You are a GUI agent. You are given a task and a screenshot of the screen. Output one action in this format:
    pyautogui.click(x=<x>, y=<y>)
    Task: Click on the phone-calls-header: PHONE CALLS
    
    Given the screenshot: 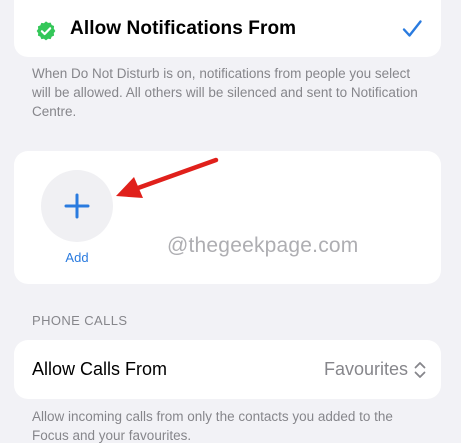 What is the action you would take?
    pyautogui.click(x=80, y=320)
    